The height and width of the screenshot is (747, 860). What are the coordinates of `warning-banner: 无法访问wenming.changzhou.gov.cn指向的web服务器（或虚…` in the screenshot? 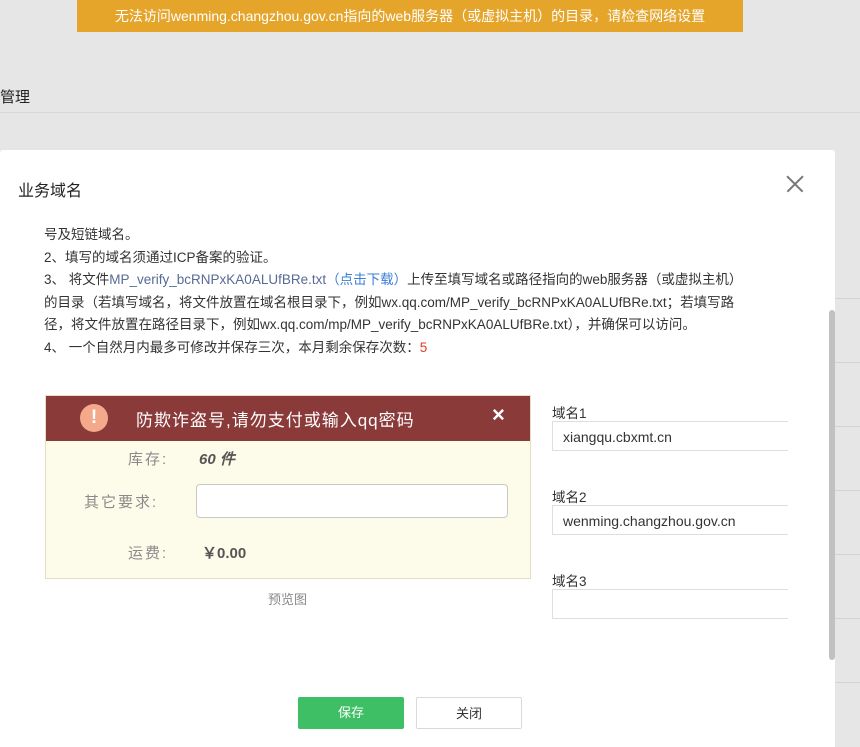 It's located at (410, 16).